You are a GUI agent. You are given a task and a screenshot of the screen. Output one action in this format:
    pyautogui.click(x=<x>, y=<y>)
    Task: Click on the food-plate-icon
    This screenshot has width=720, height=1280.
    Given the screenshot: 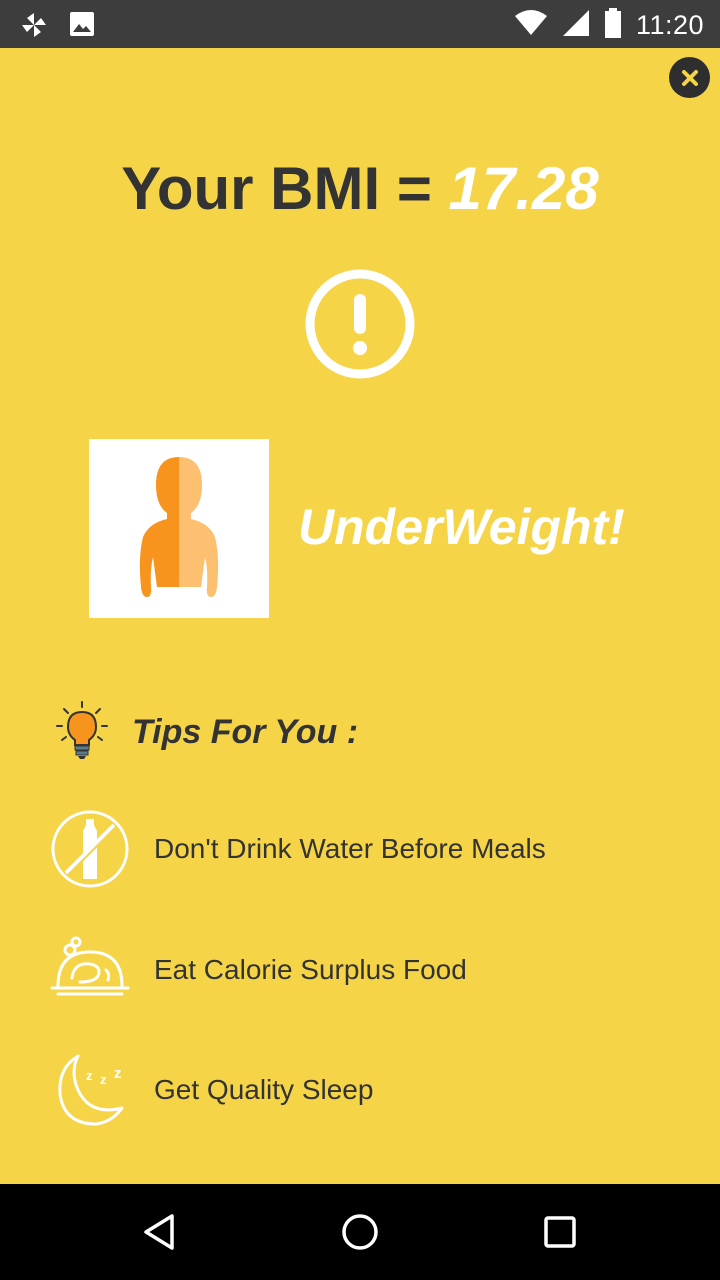 What is the action you would take?
    pyautogui.click(x=90, y=970)
    